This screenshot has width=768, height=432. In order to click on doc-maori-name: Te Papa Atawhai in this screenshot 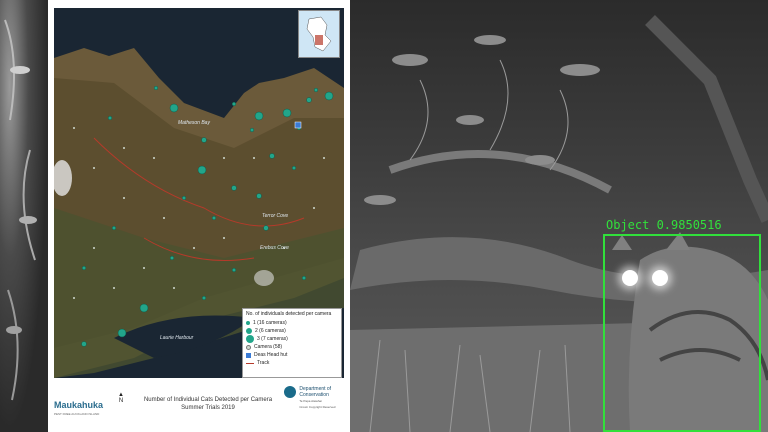, I will do `click(310, 401)`.